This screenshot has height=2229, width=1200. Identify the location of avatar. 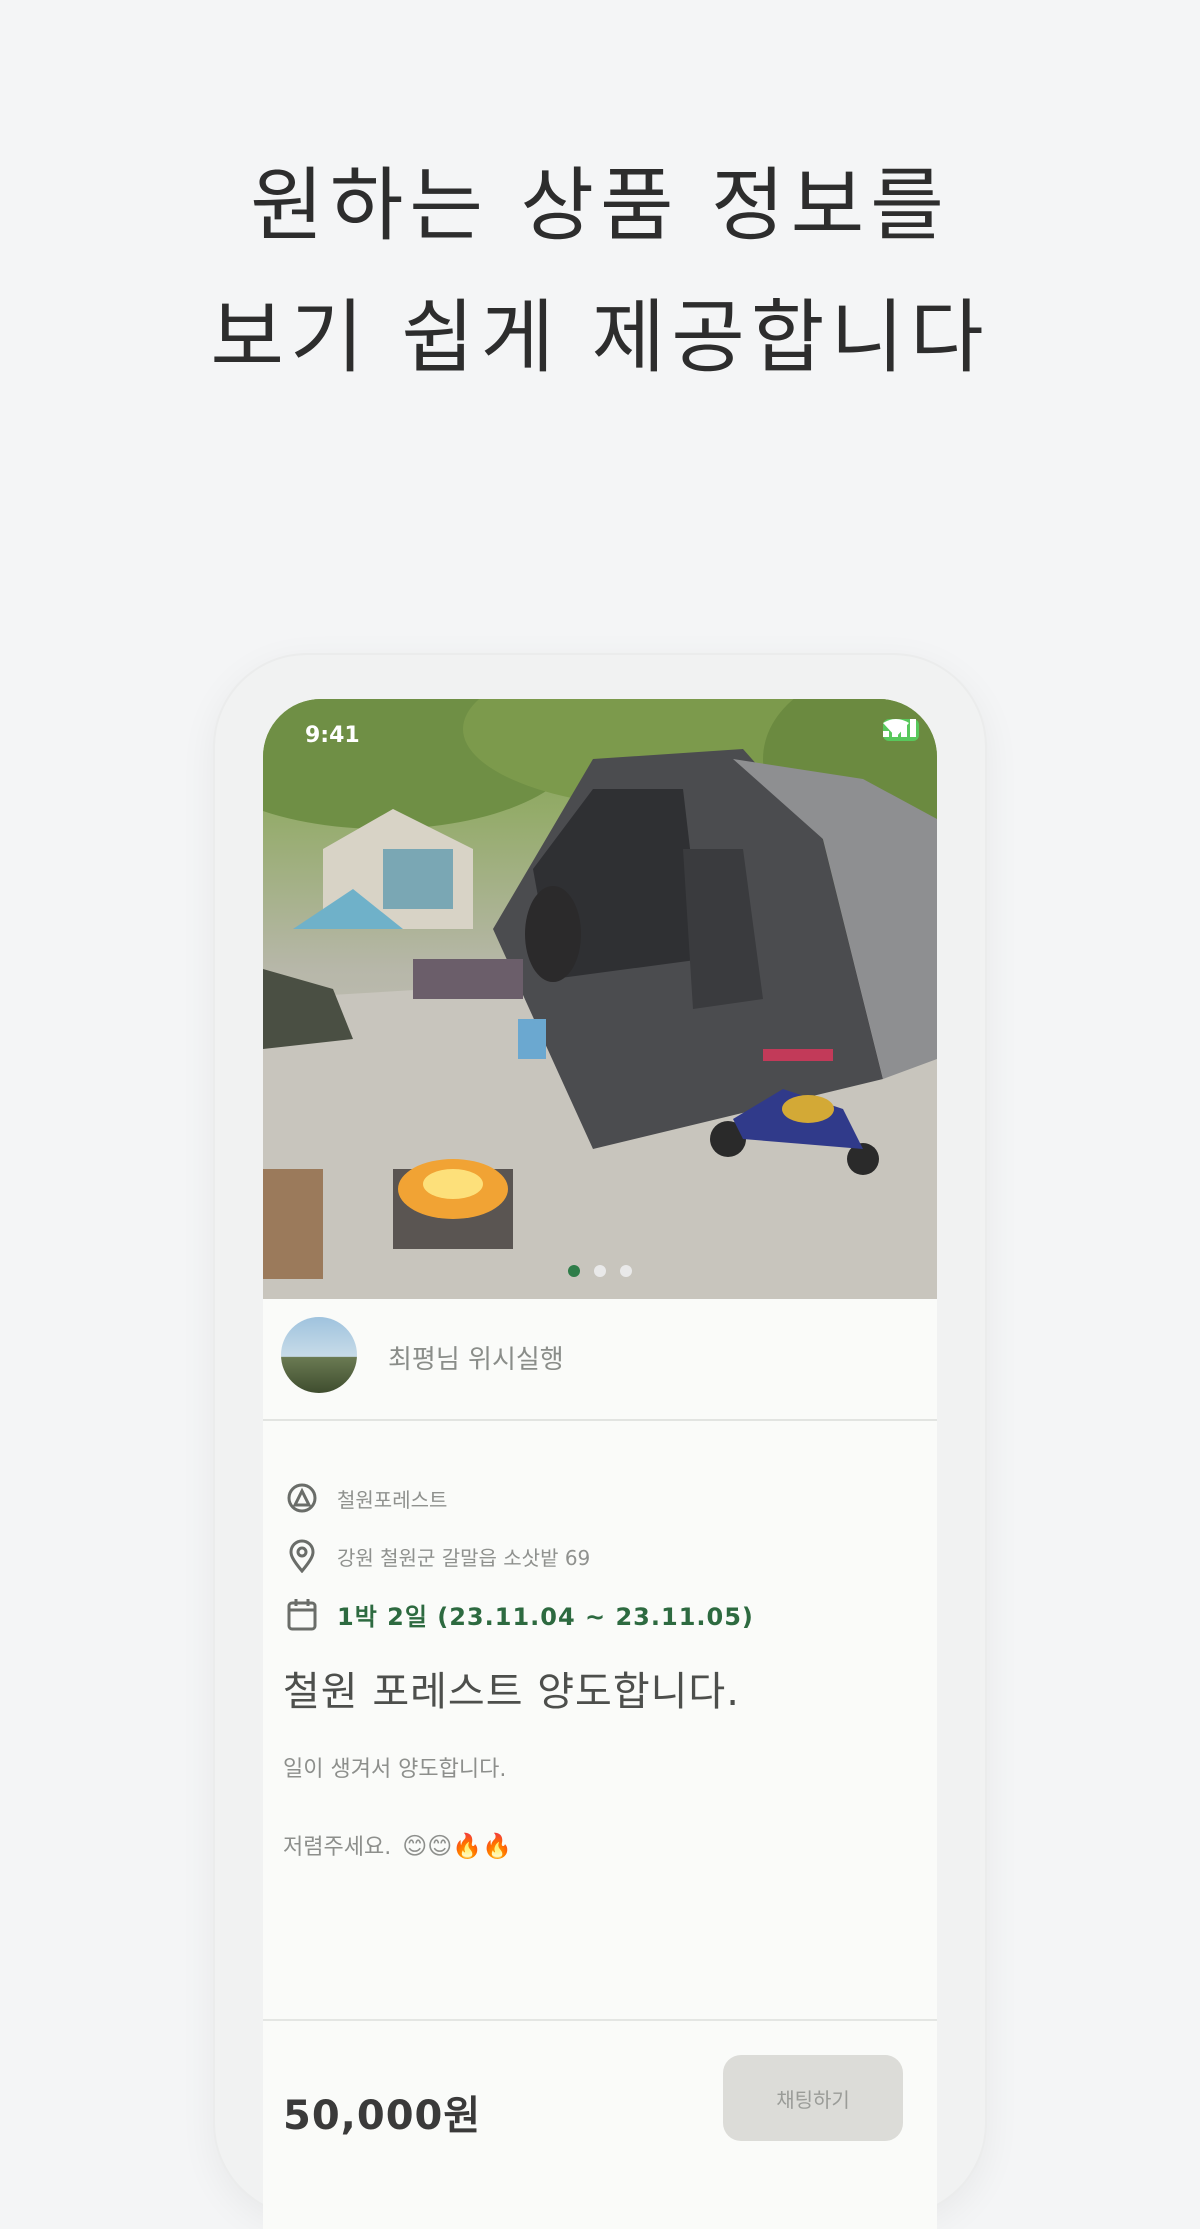
(319, 1355).